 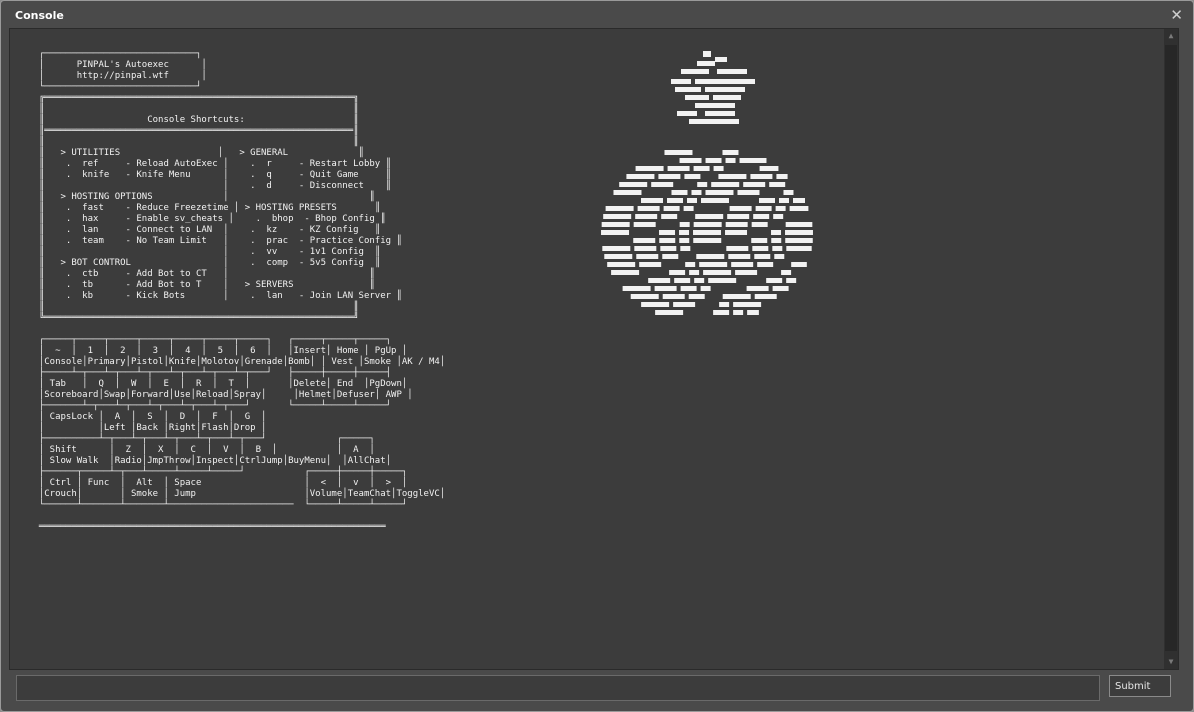 I want to click on title-bar: Console ✕, so click(x=597, y=15).